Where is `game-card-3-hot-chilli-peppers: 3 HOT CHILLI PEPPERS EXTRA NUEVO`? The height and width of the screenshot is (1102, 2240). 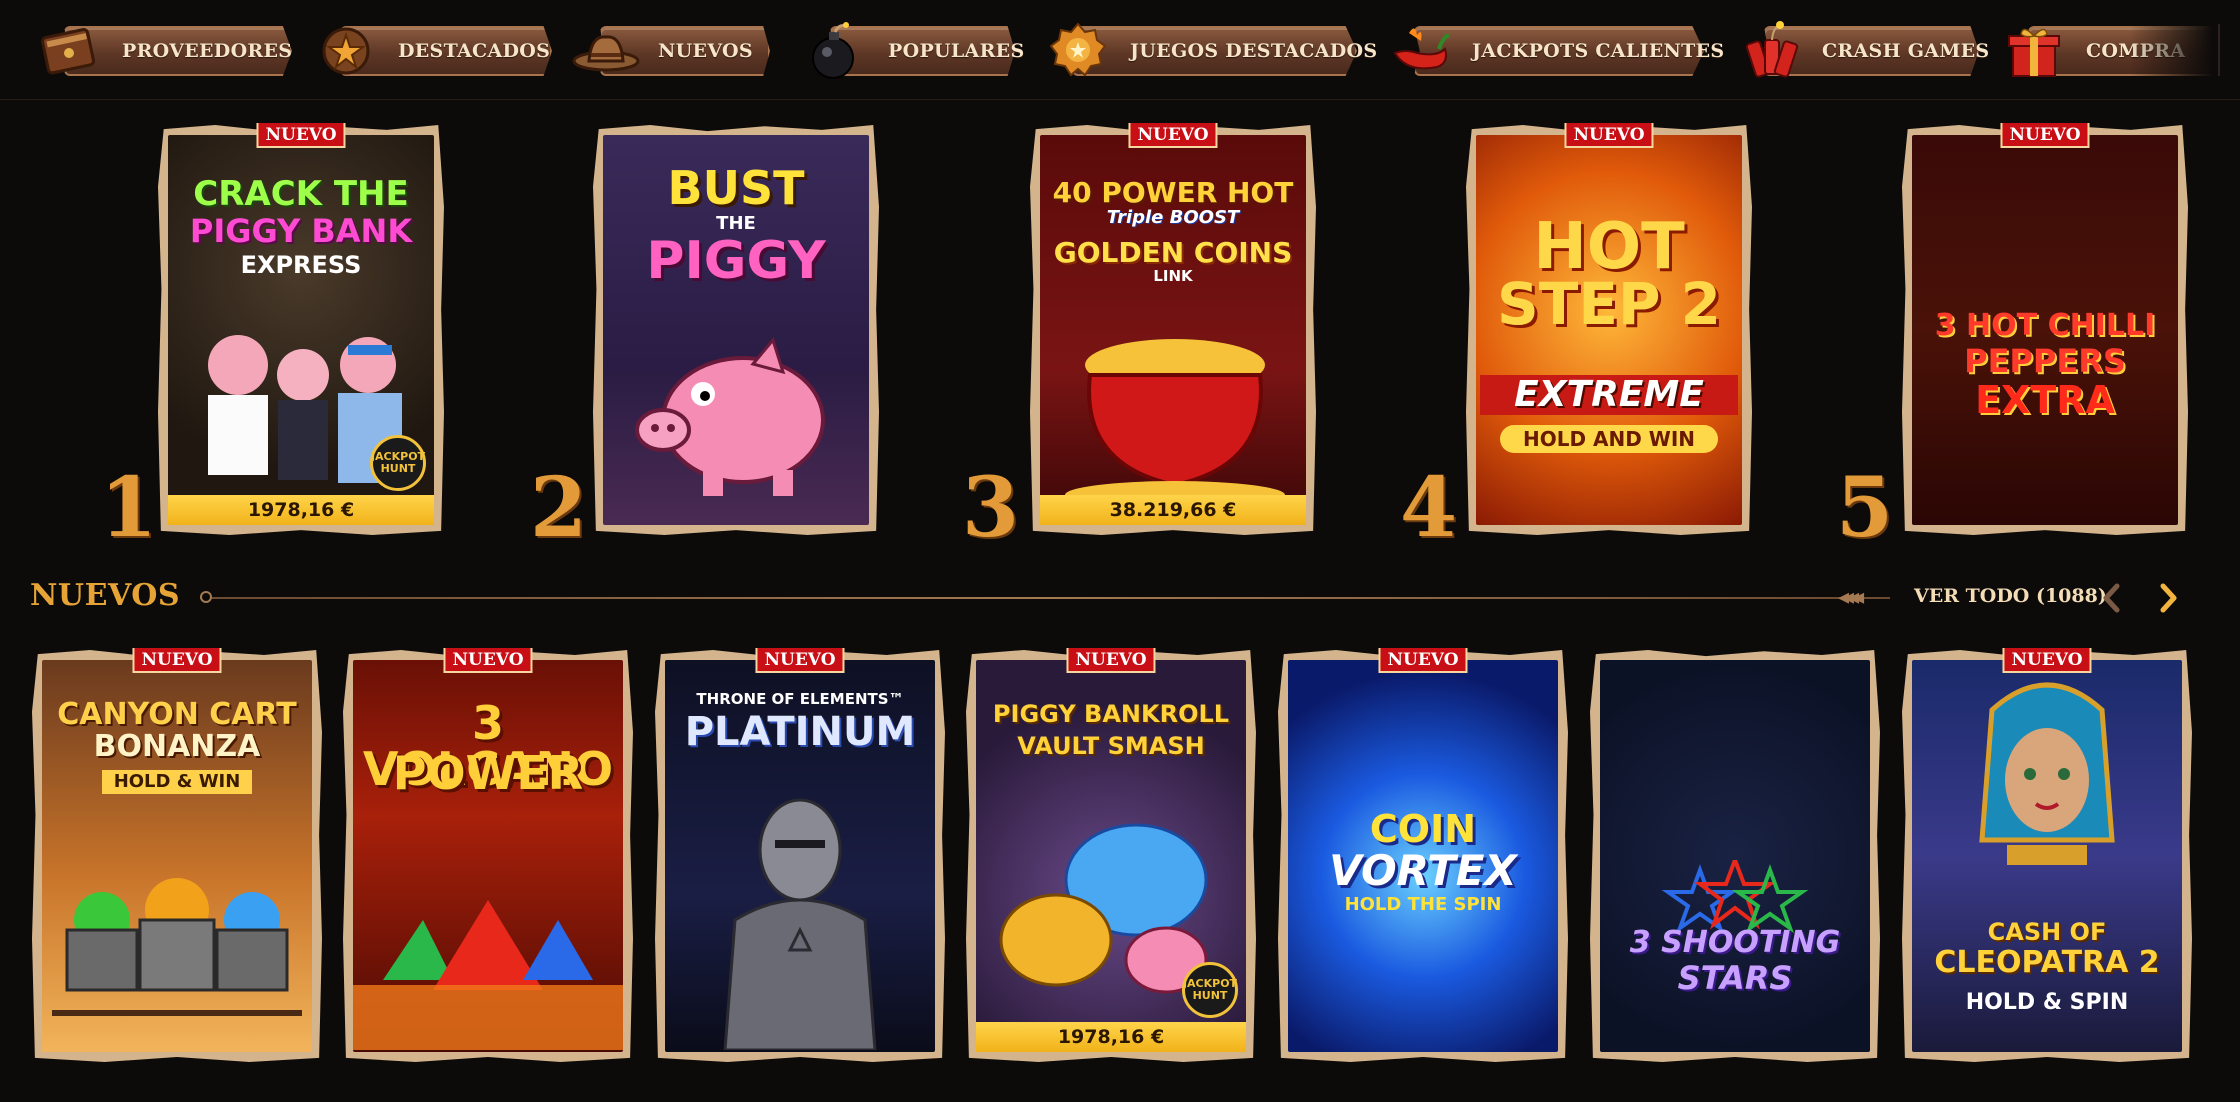 game-card-3-hot-chilli-peppers: 3 HOT CHILLI PEPPERS EXTRA NUEVO is located at coordinates (2045, 329).